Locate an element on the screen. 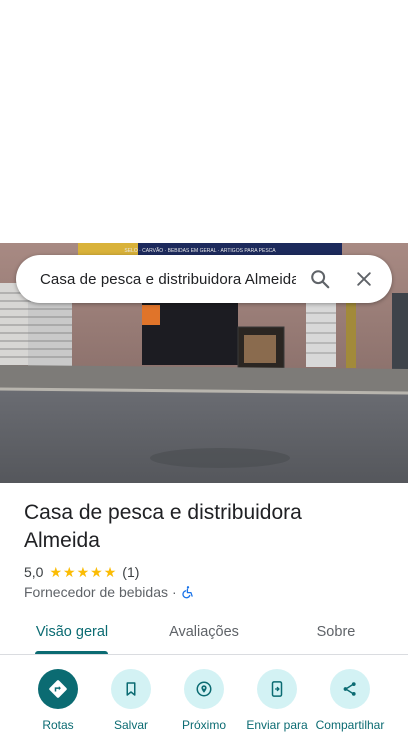 This screenshot has width=408, height=732. review-count: (1) is located at coordinates (130, 572).